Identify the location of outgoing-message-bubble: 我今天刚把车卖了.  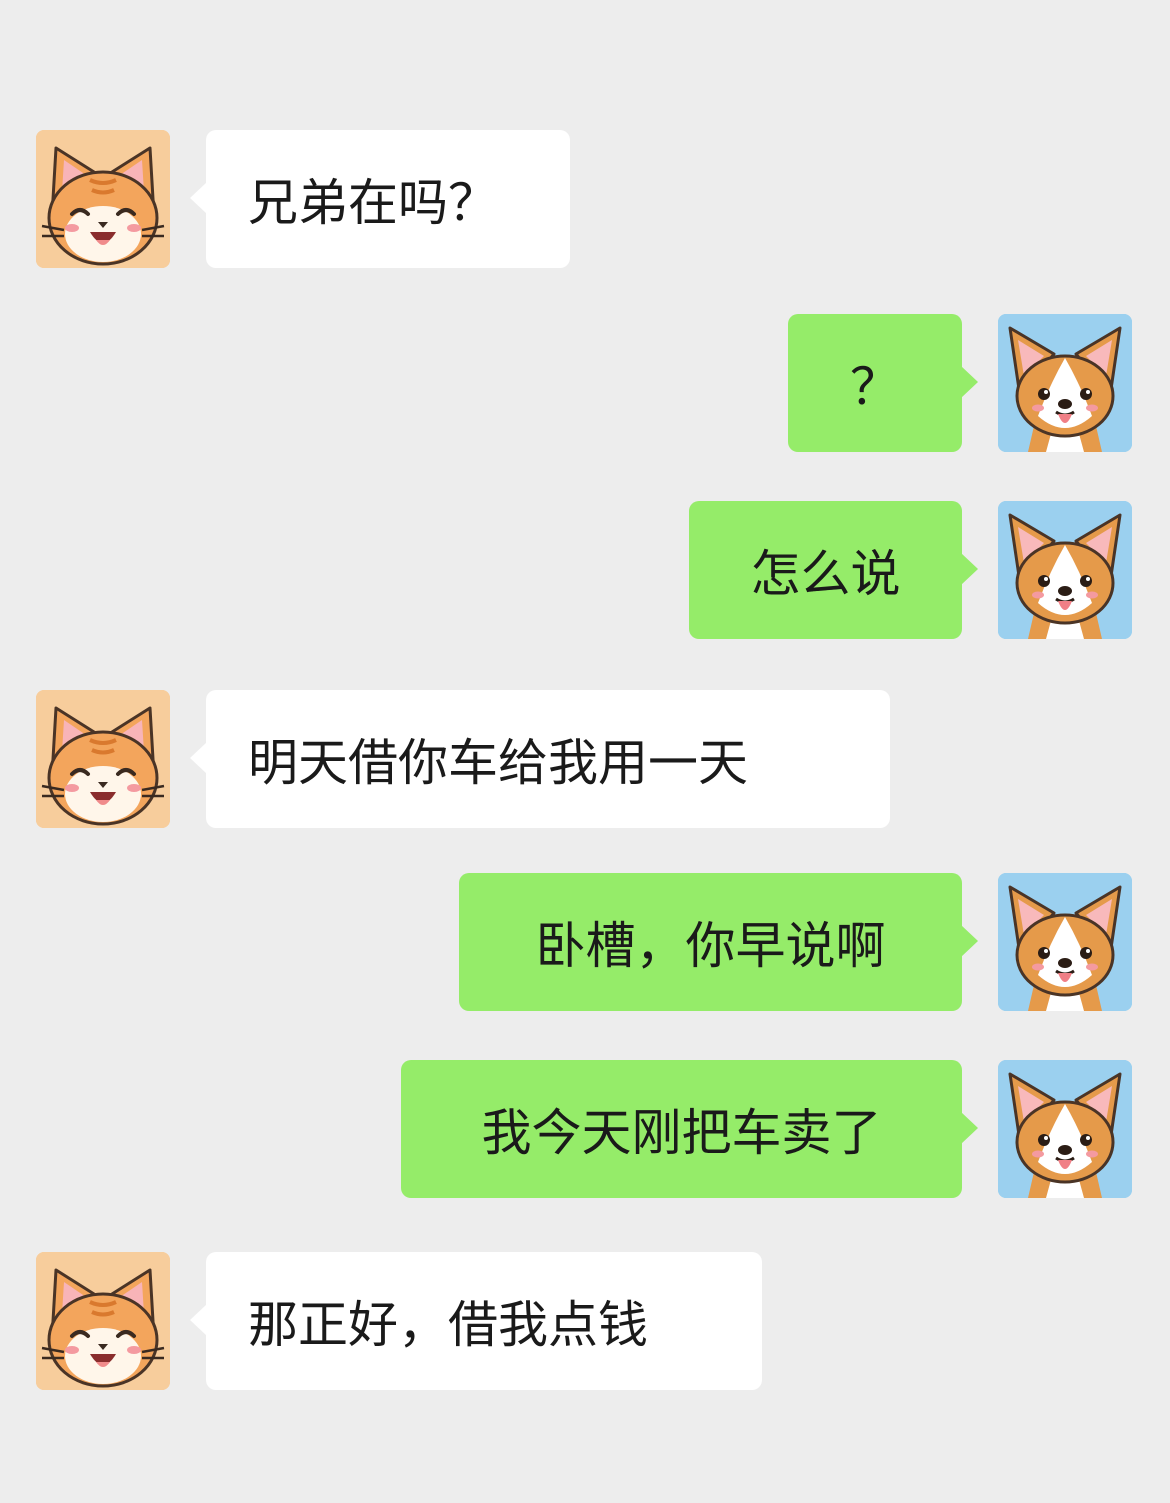
(681, 1129).